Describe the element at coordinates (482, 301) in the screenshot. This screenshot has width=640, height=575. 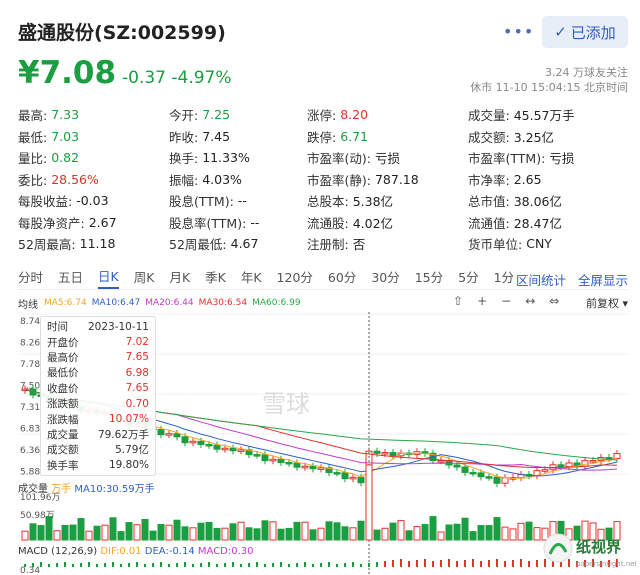
I see `zoom-in-icon: +` at that location.